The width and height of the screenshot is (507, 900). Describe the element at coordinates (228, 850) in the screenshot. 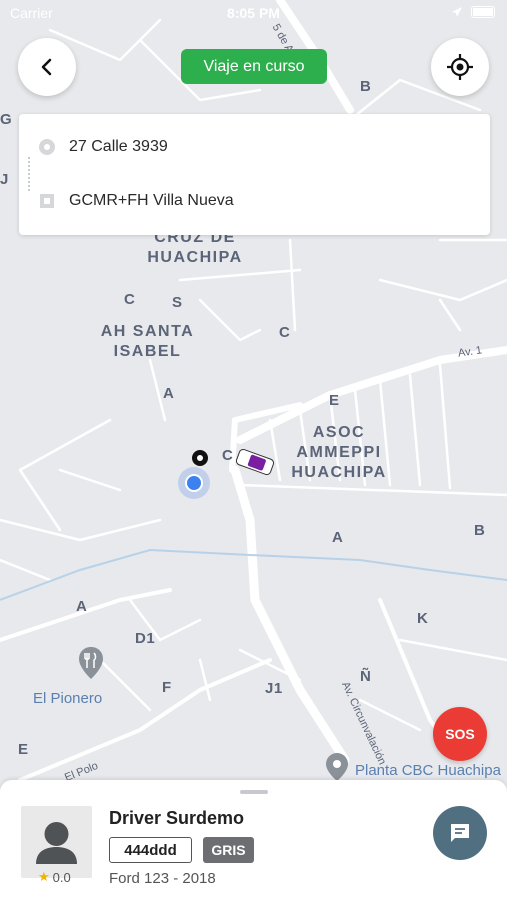

I see `vehicle-color-badge: GRIS` at that location.